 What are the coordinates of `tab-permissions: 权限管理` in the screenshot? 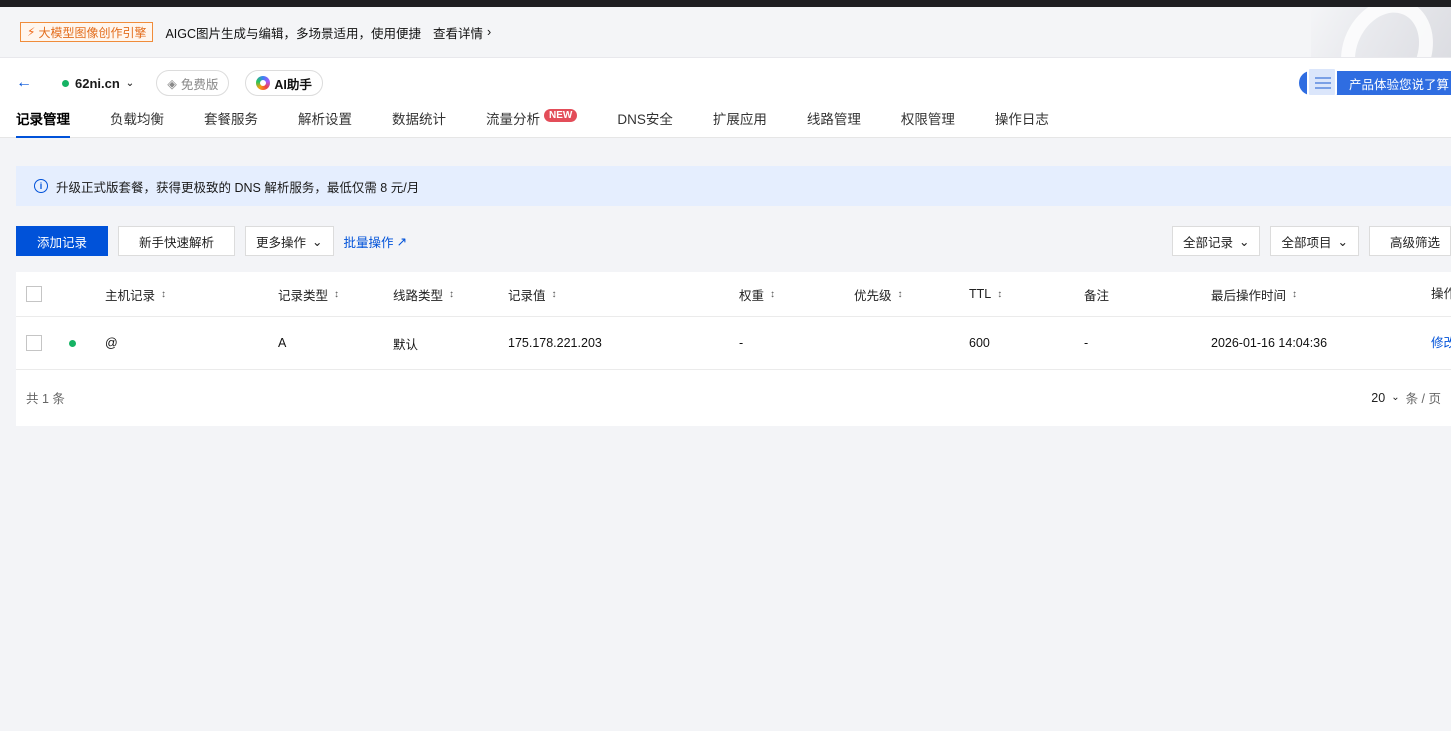 It's located at (928, 123).